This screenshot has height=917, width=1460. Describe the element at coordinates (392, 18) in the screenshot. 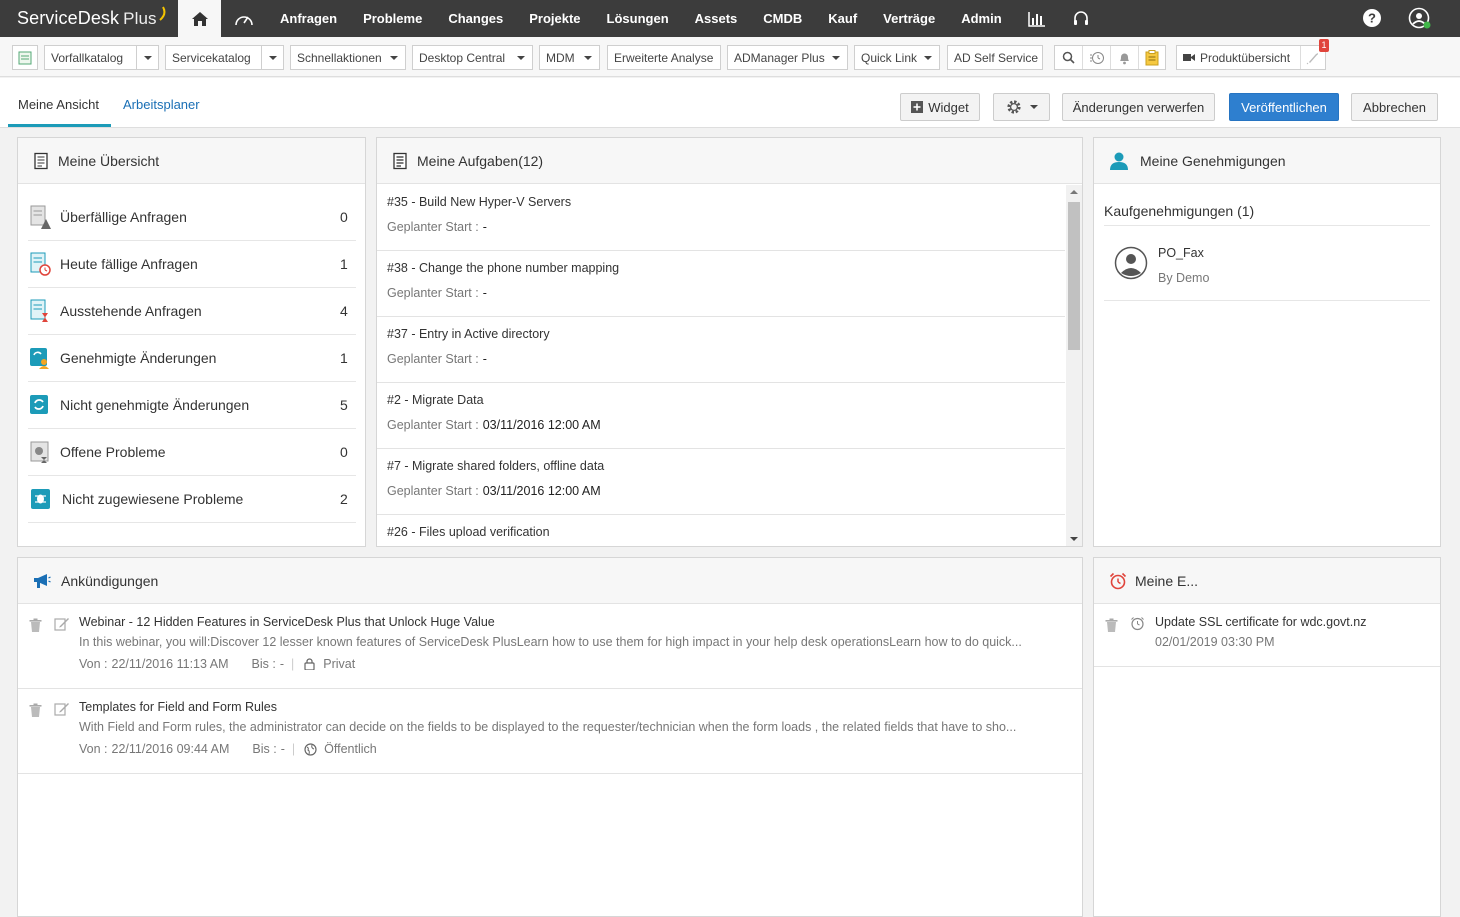

I see `nav-probleme: Probleme` at that location.